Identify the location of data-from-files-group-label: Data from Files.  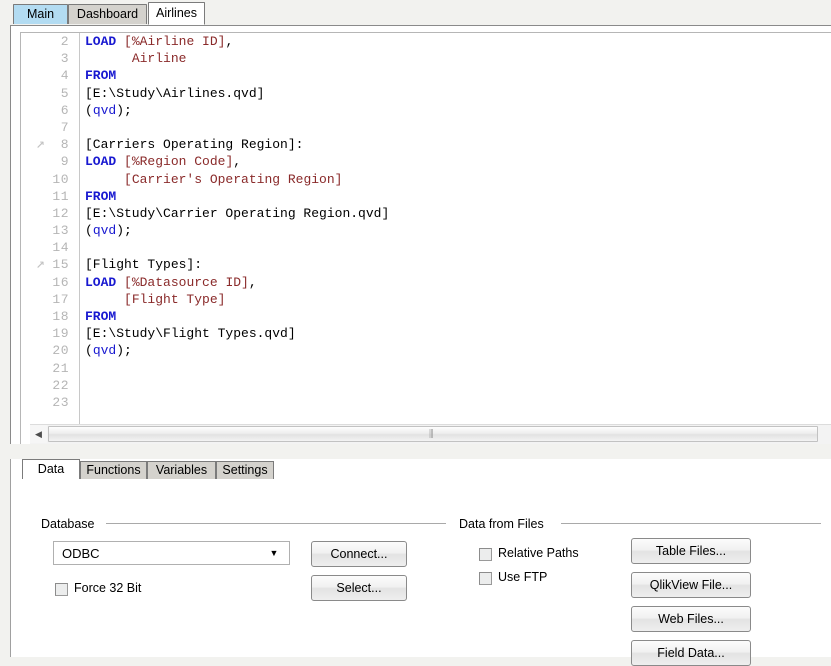
(501, 524).